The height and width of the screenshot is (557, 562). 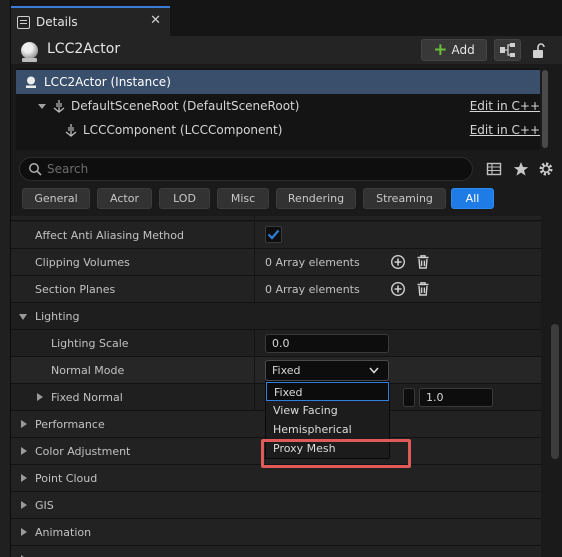 I want to click on blueprint-hierarchy-icon, so click(x=507, y=50).